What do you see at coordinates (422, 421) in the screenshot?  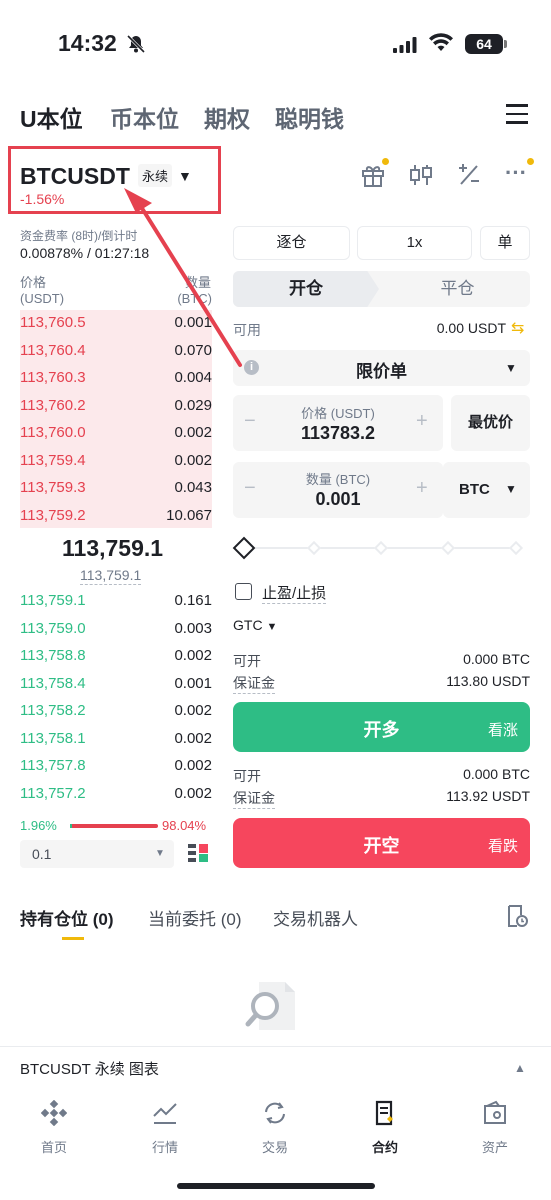 I see `price-increment-button: +` at bounding box center [422, 421].